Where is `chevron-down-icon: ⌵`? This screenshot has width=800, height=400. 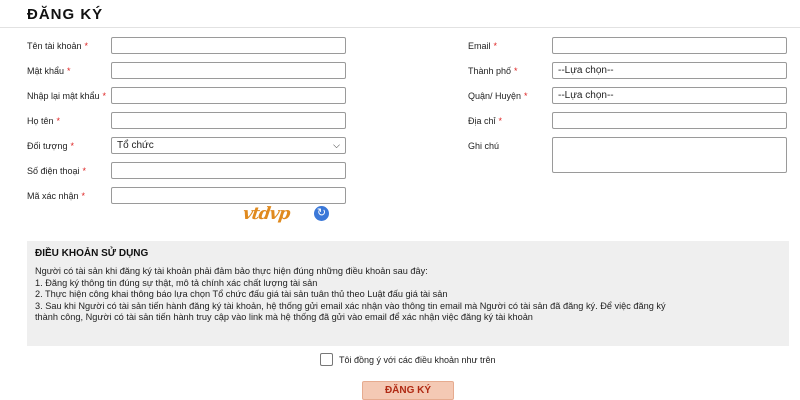 chevron-down-icon: ⌵ is located at coordinates (336, 145).